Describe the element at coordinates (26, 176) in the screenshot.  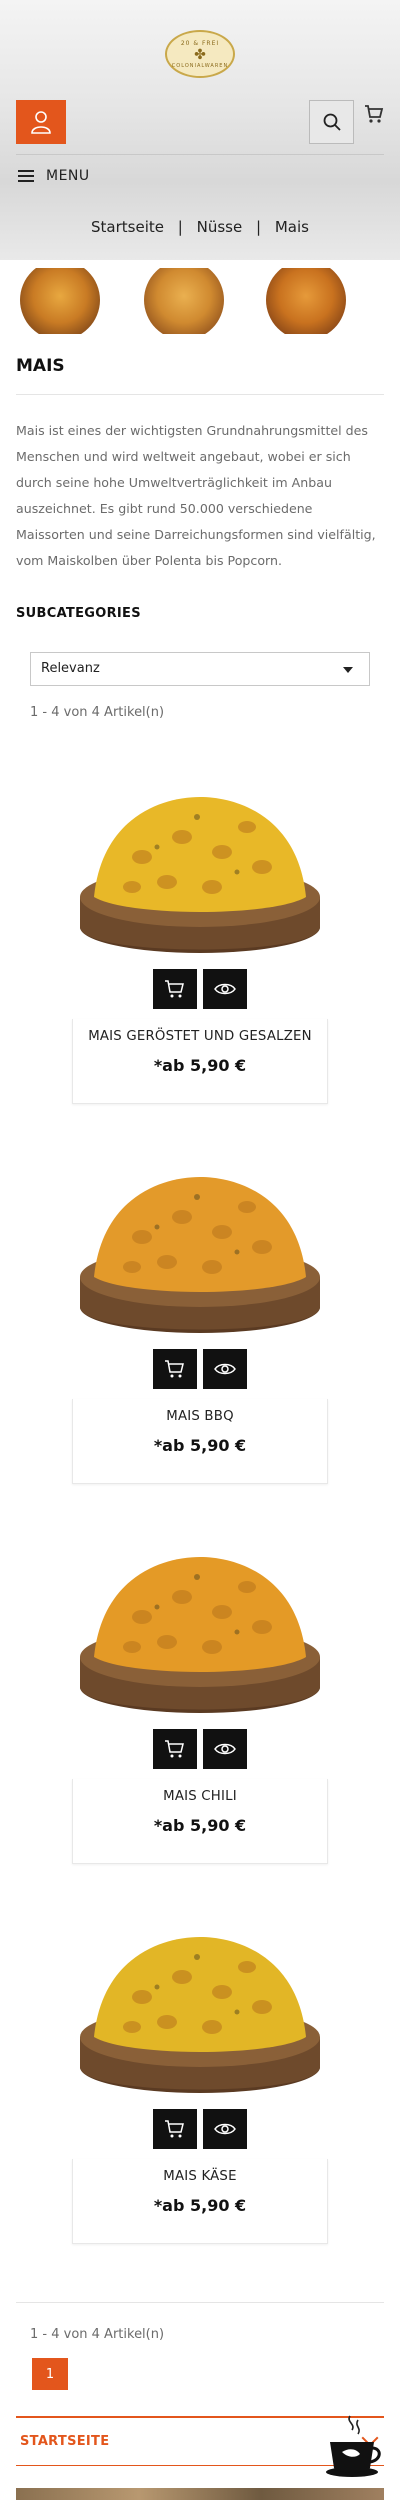
I see `hamburger-icon` at that location.